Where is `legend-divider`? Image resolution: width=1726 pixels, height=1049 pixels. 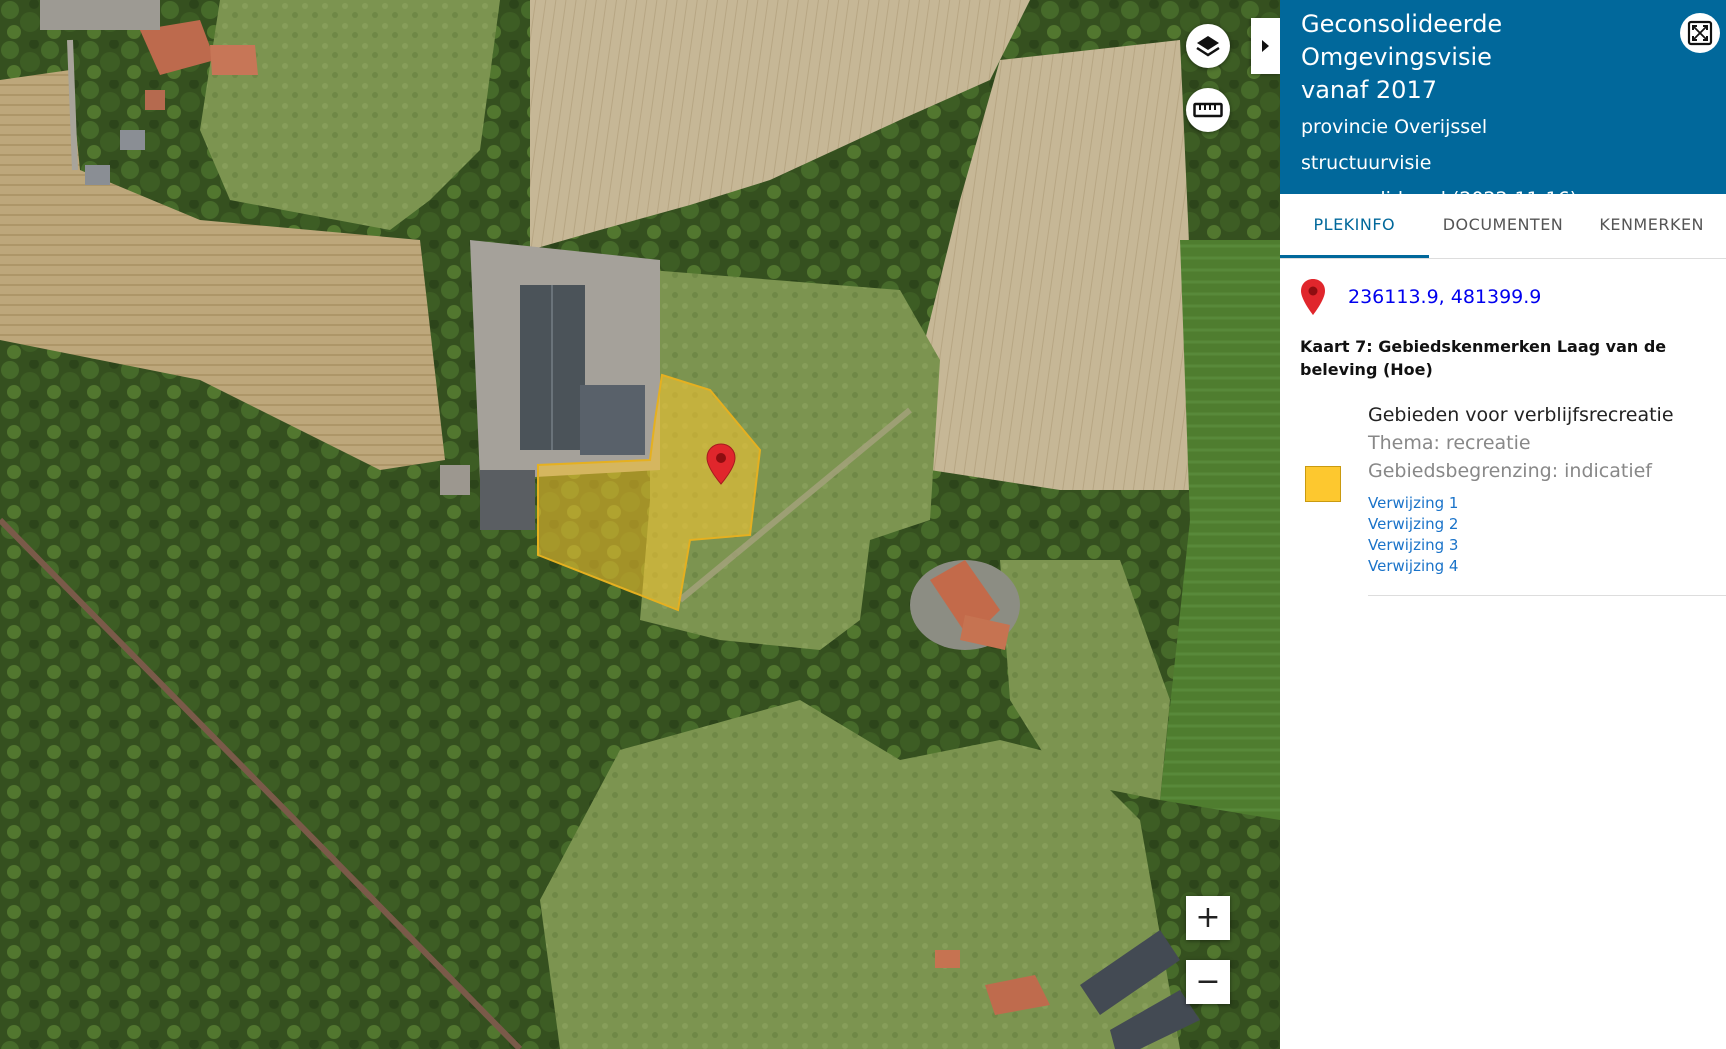 legend-divider is located at coordinates (1547, 595).